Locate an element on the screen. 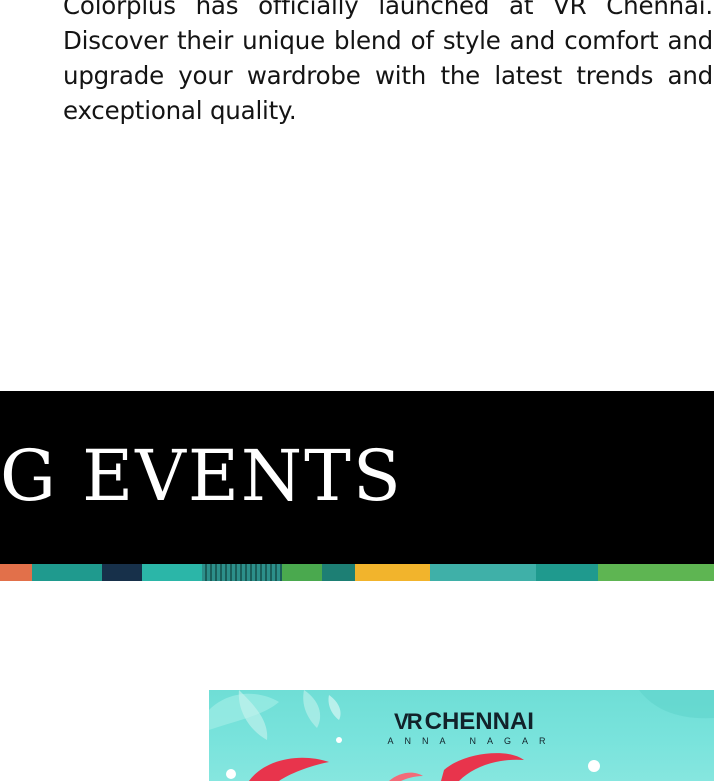 Image resolution: width=714 pixels, height=781 pixels. logo-subtitle: ANNA NAGAR is located at coordinates (472, 741).